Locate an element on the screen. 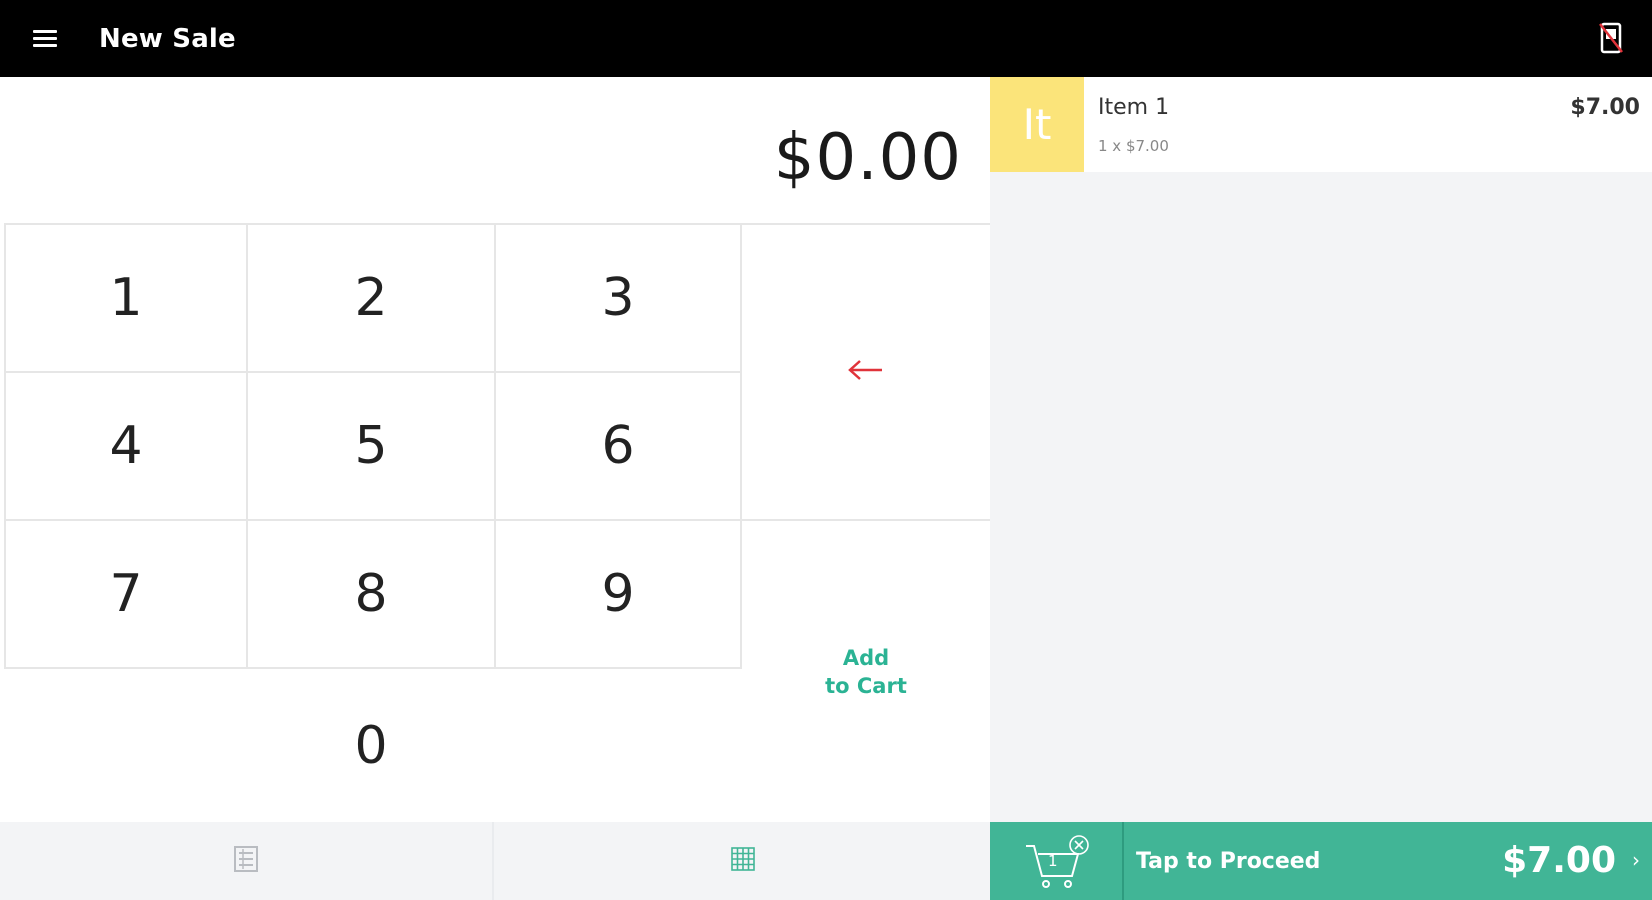 This screenshot has width=1652, height=900. card-reader-disconnected-icon is located at coordinates (1611, 38).